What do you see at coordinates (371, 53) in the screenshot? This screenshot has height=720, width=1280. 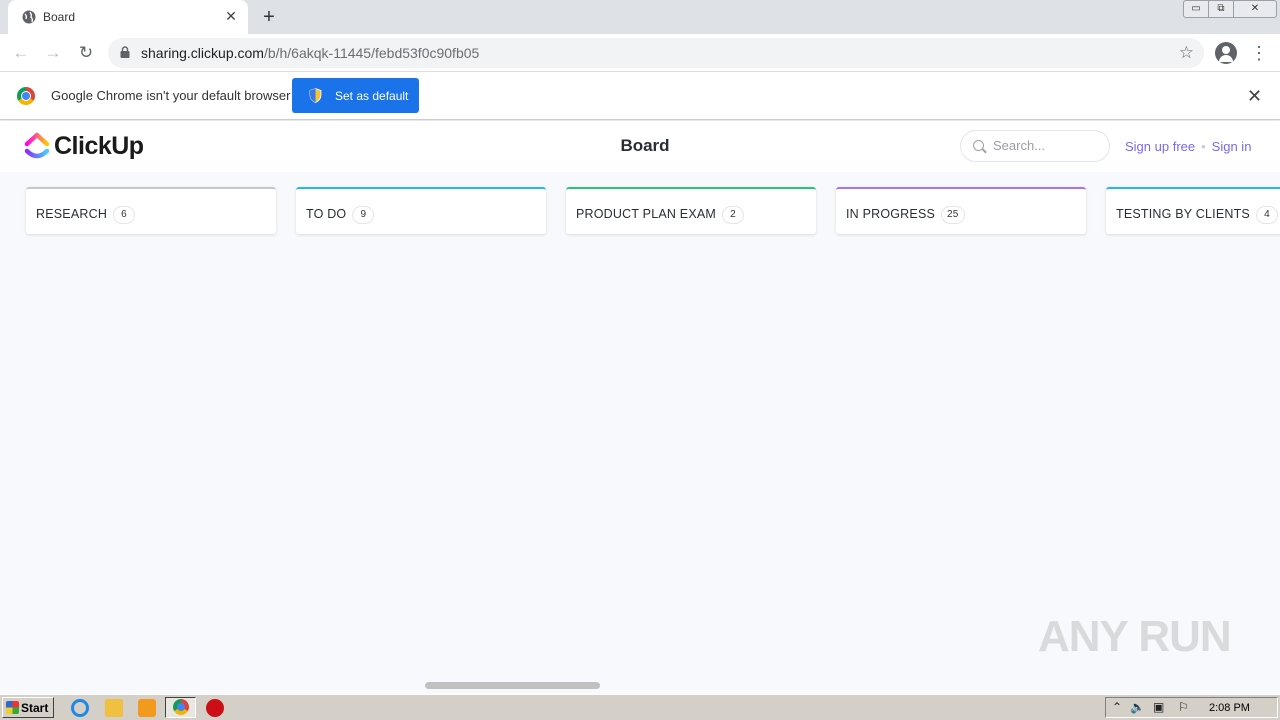 I see `url-path: /b/h/6akqk-11445/febd53f0c90fb05` at bounding box center [371, 53].